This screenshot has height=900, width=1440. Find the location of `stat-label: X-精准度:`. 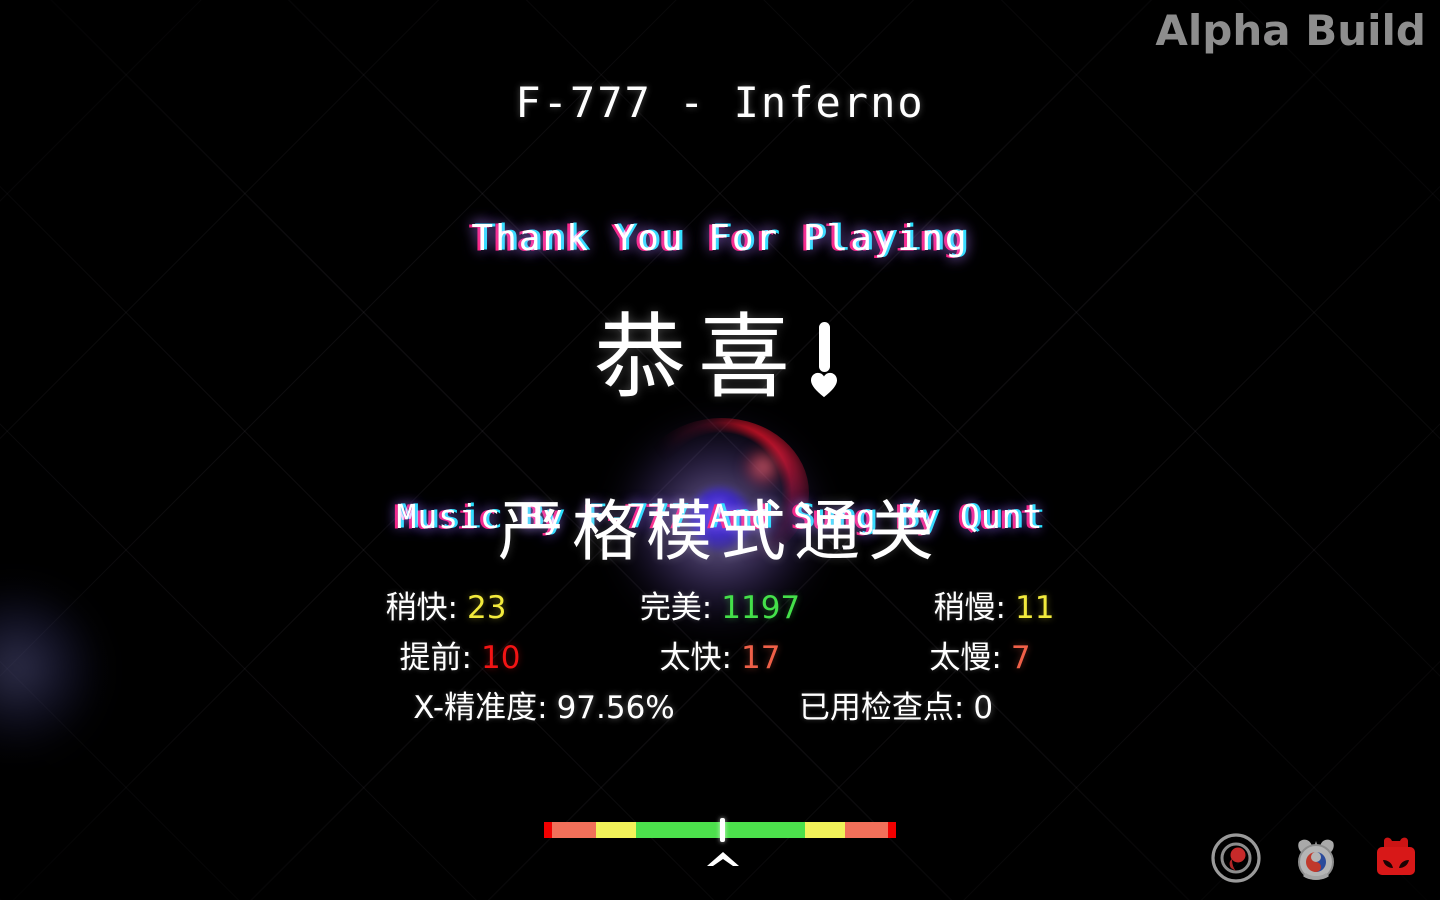

stat-label: X-精准度: is located at coordinates (480, 708).